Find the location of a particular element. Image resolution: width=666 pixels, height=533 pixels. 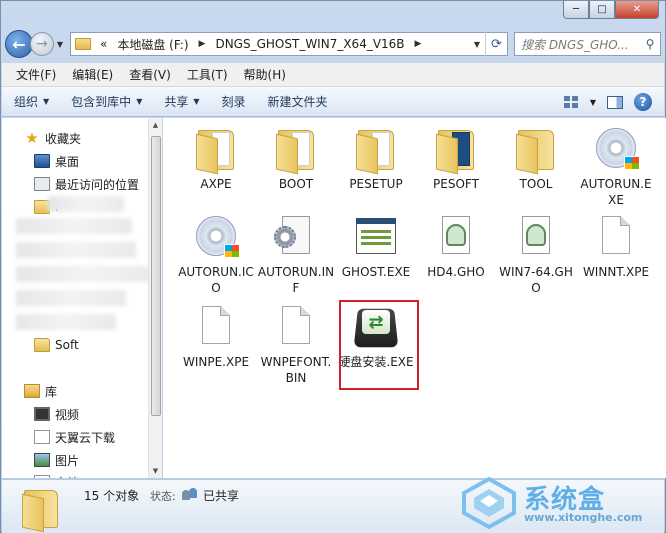

file-item: PESETUP is located at coordinates (376, 158).